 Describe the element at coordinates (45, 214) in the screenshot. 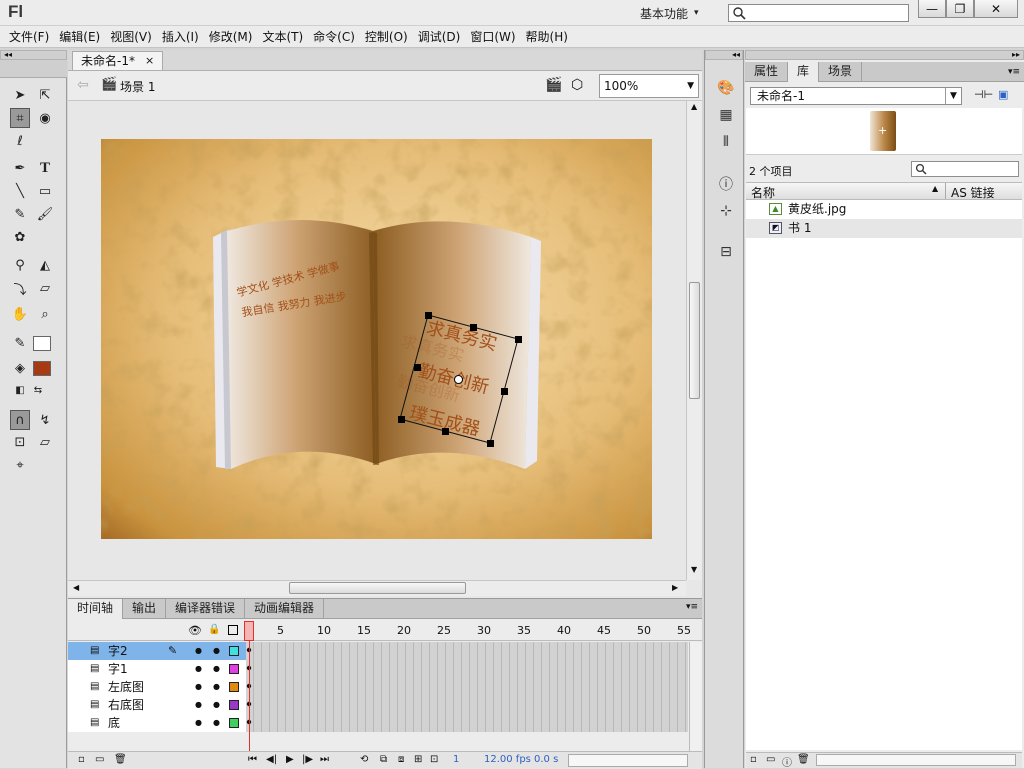

I see `brush-tool-icon: 🖌` at that location.